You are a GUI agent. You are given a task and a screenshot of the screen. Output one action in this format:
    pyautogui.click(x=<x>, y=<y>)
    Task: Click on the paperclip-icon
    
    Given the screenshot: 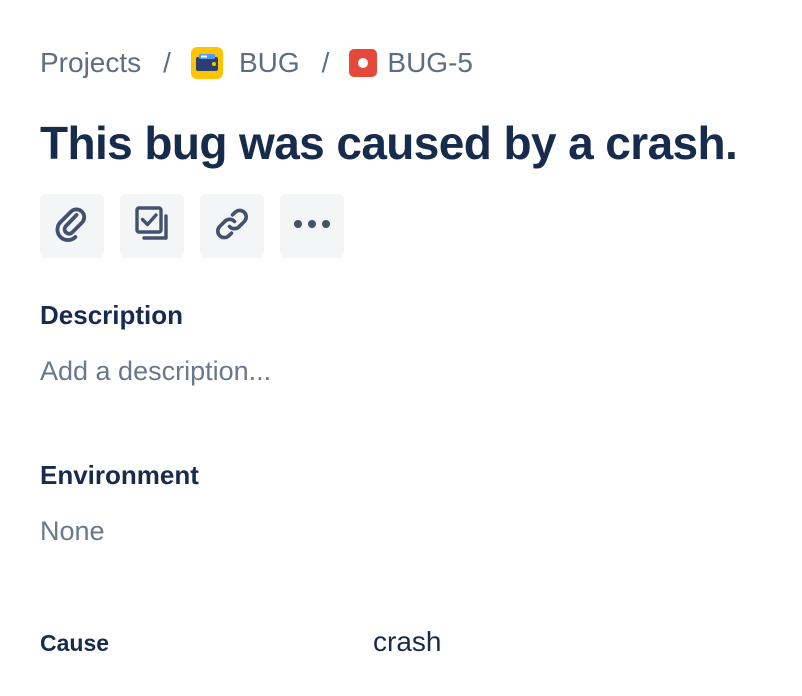 What is the action you would take?
    pyautogui.click(x=72, y=226)
    